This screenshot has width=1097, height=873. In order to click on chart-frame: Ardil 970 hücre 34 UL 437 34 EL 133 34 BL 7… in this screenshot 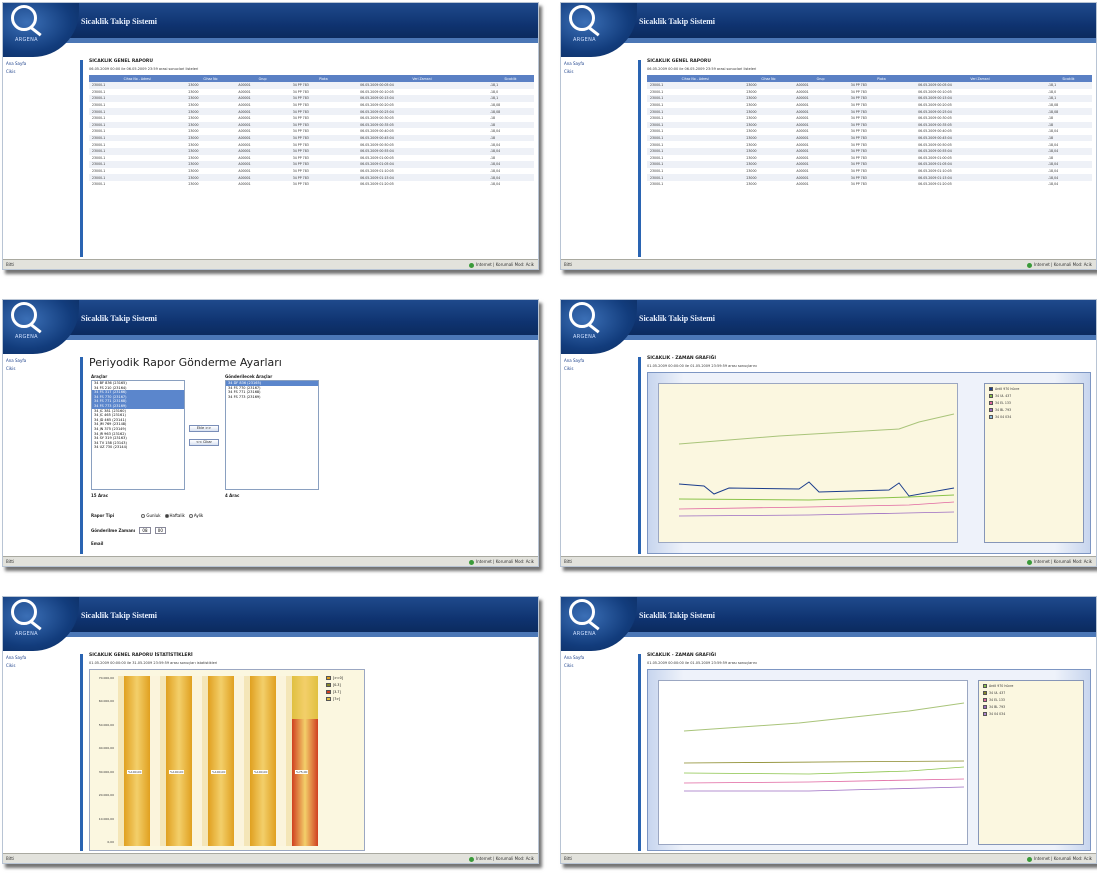, I will do `click(869, 463)`.